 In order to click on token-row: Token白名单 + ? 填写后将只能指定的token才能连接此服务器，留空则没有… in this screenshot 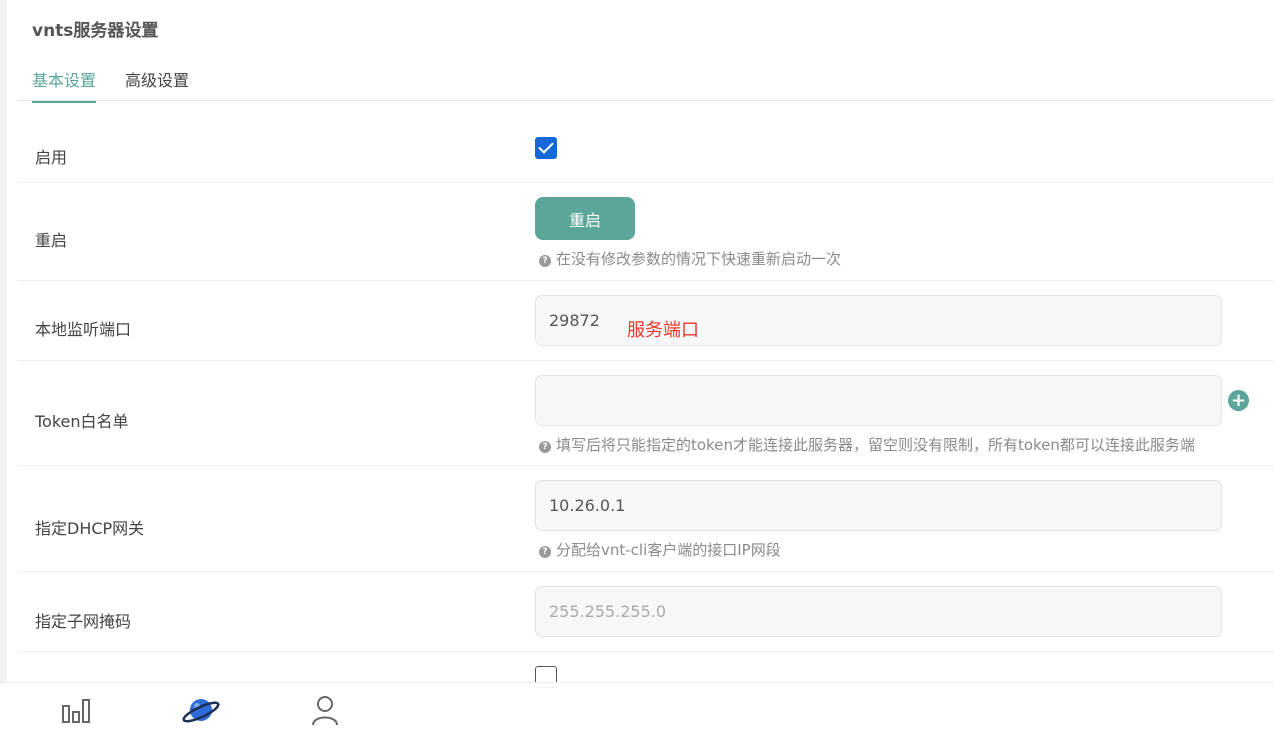, I will do `click(646, 413)`.